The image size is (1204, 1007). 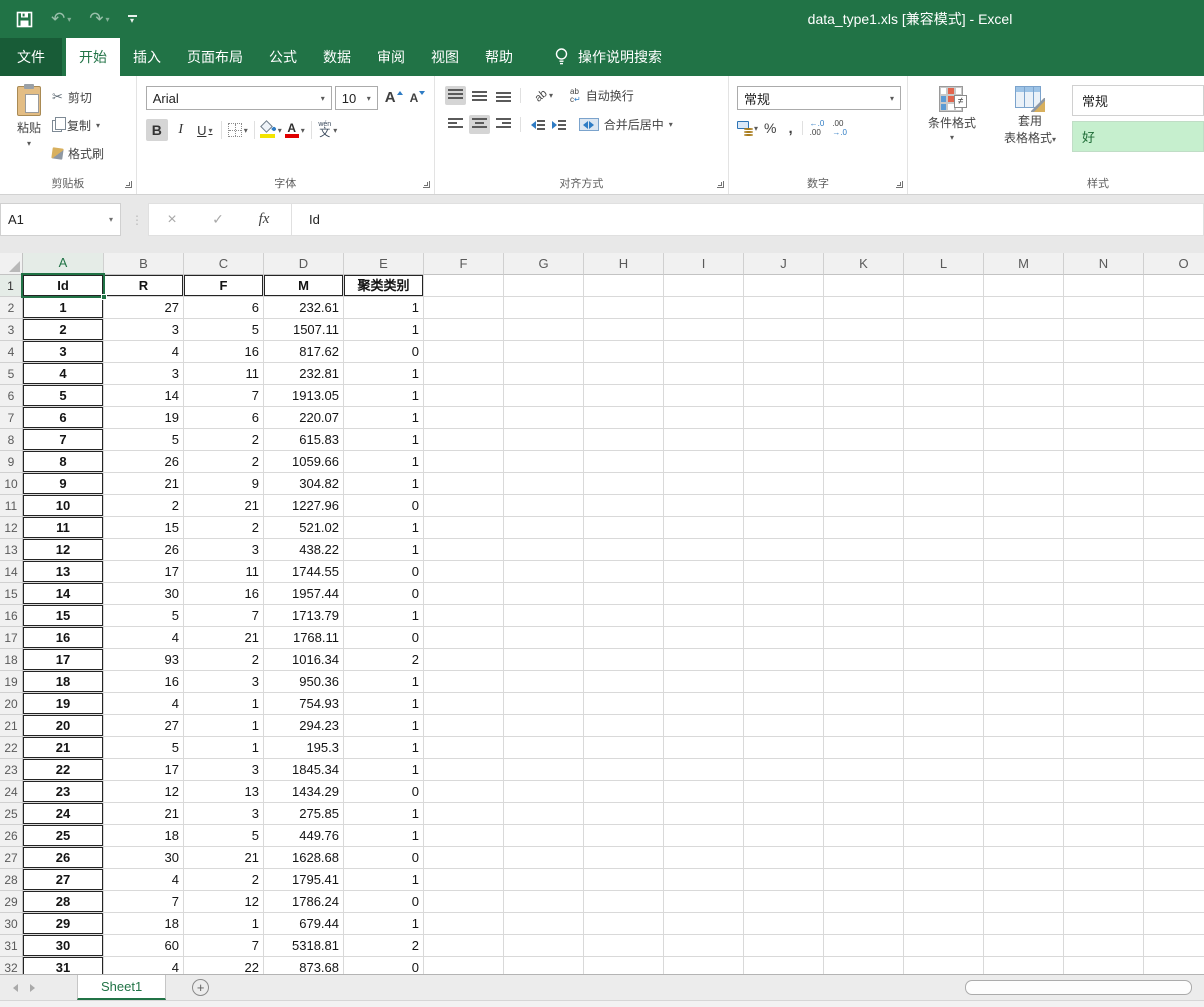 I want to click on cell-B27: 30, so click(x=144, y=858).